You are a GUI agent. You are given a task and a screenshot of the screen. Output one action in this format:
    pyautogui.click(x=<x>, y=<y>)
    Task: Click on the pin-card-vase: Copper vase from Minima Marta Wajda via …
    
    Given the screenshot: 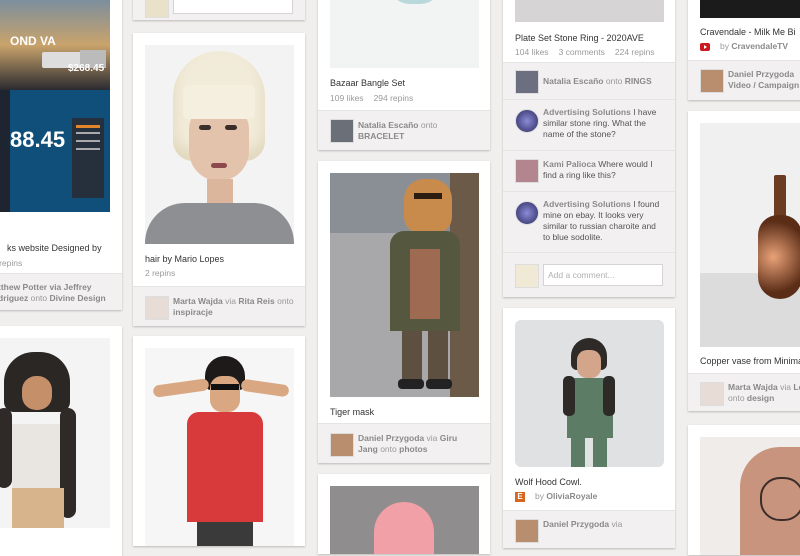 What is the action you would take?
    pyautogui.click(x=744, y=261)
    